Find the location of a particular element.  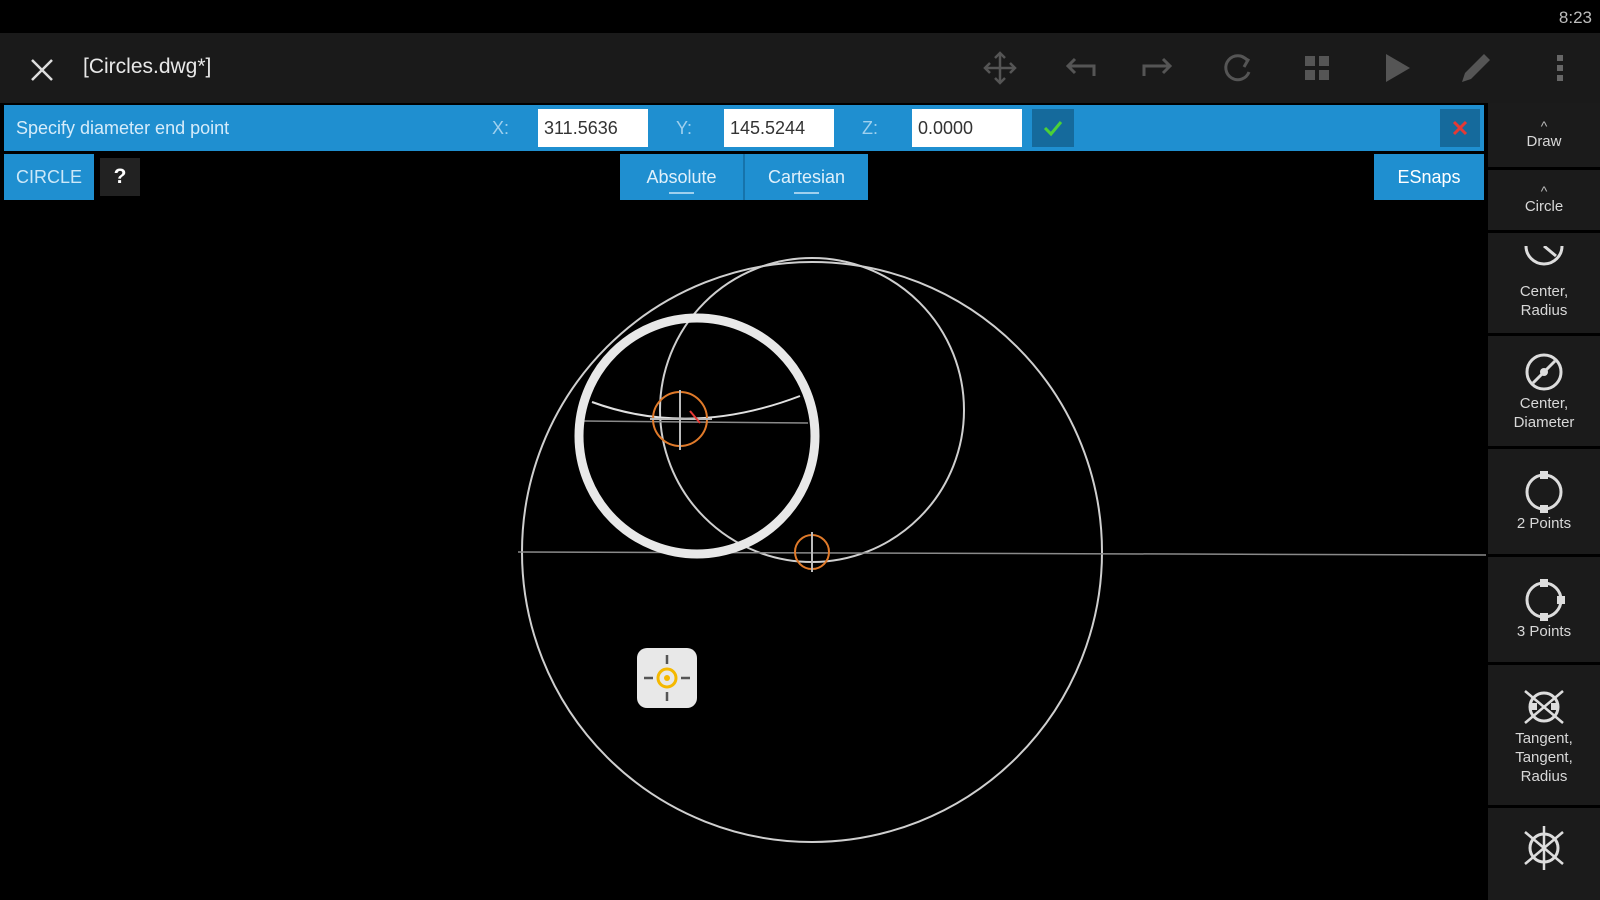

confirm-button is located at coordinates (1053, 128).